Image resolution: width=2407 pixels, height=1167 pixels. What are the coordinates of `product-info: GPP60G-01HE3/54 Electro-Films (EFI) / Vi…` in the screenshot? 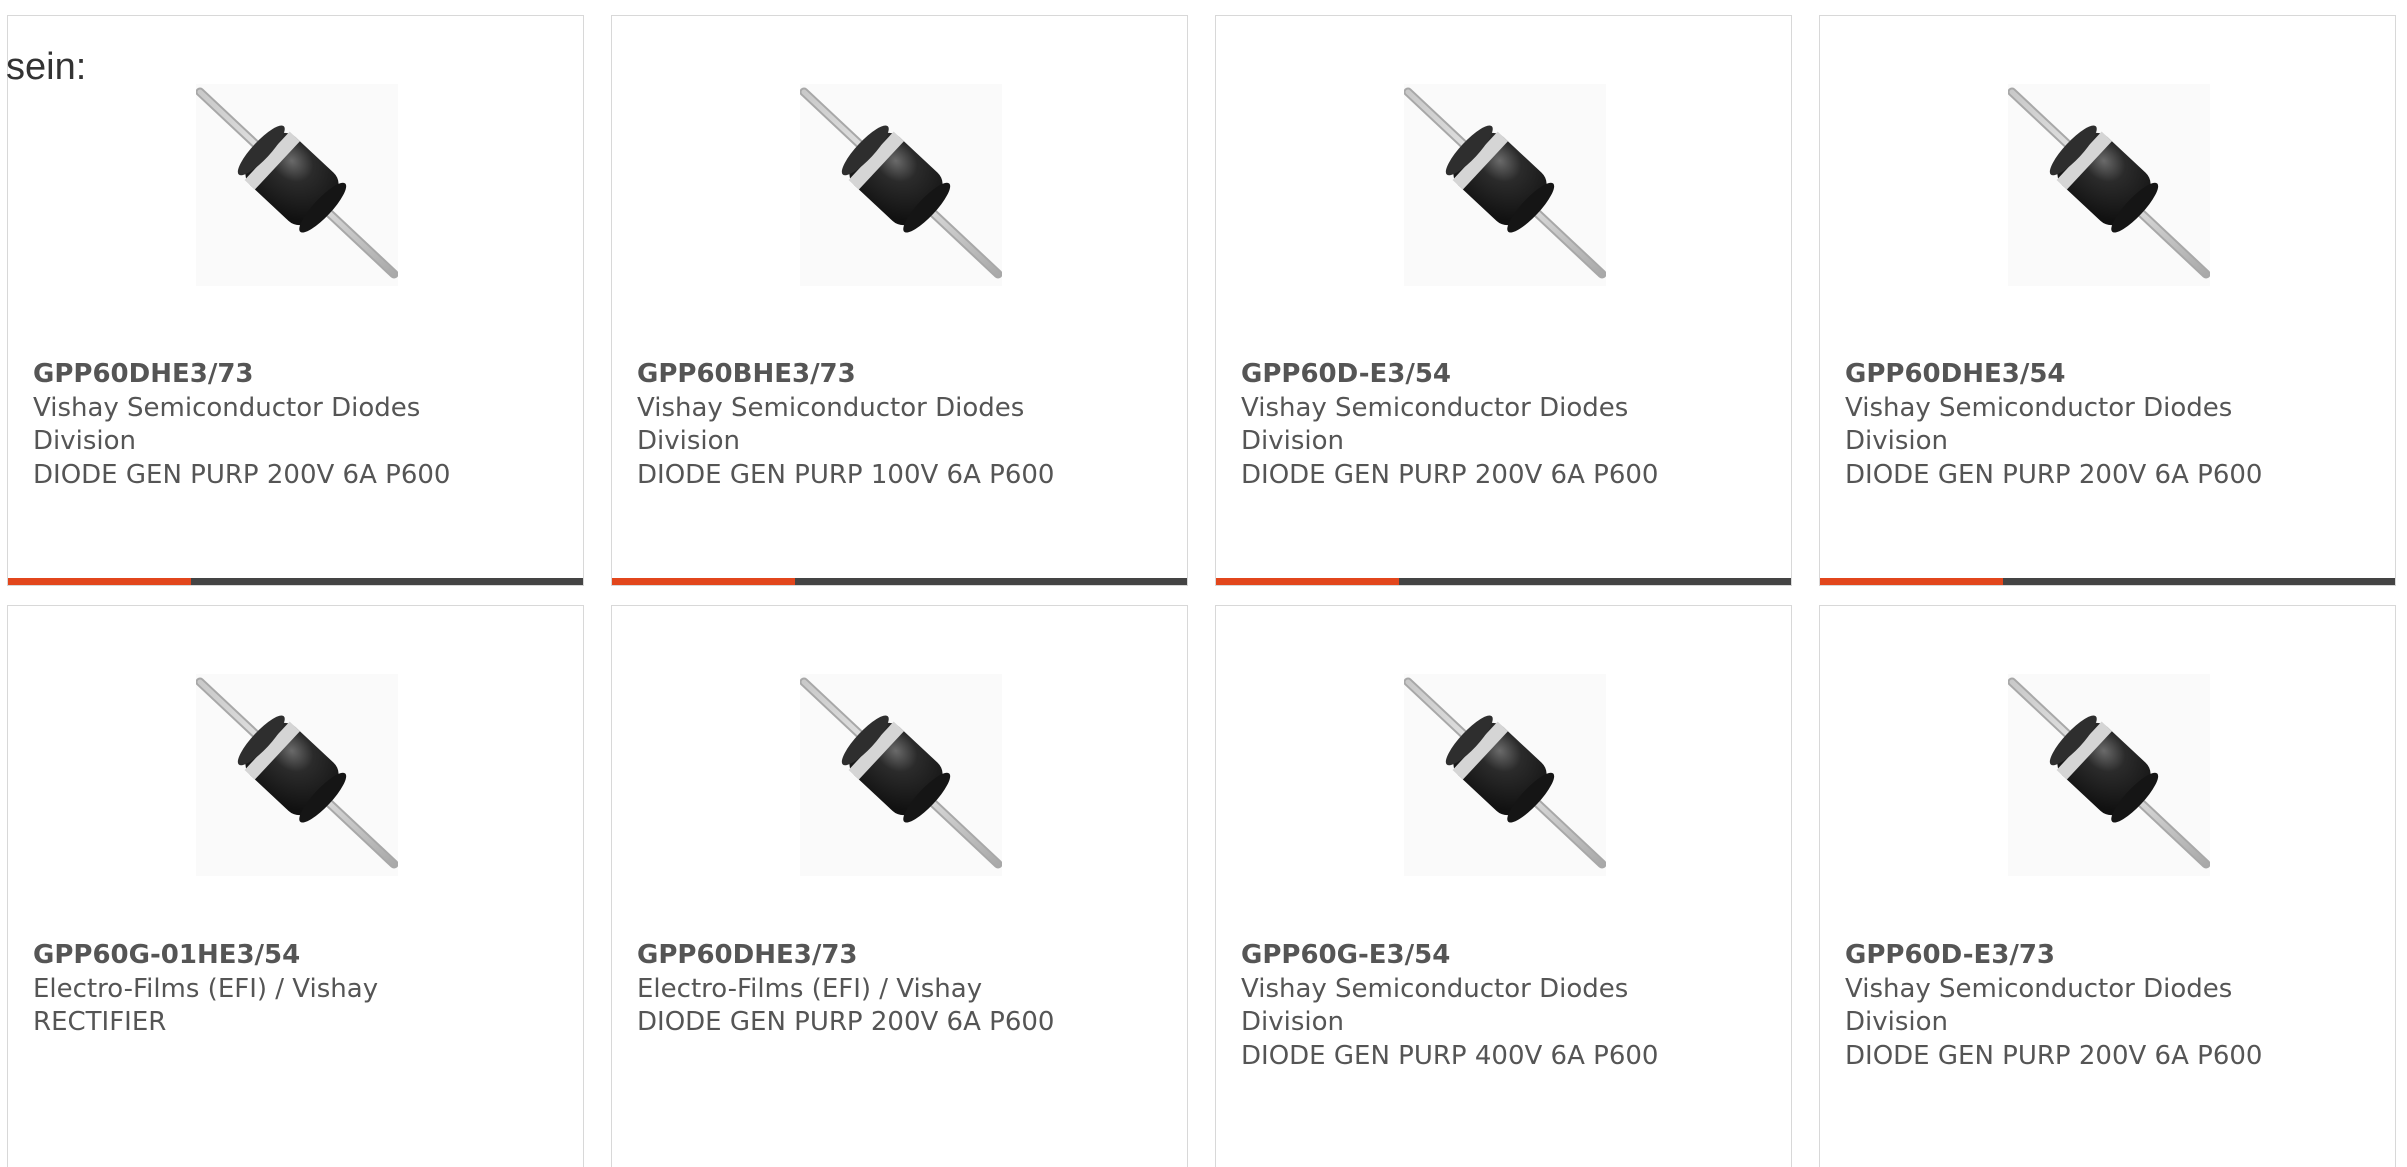 It's located at (283, 989).